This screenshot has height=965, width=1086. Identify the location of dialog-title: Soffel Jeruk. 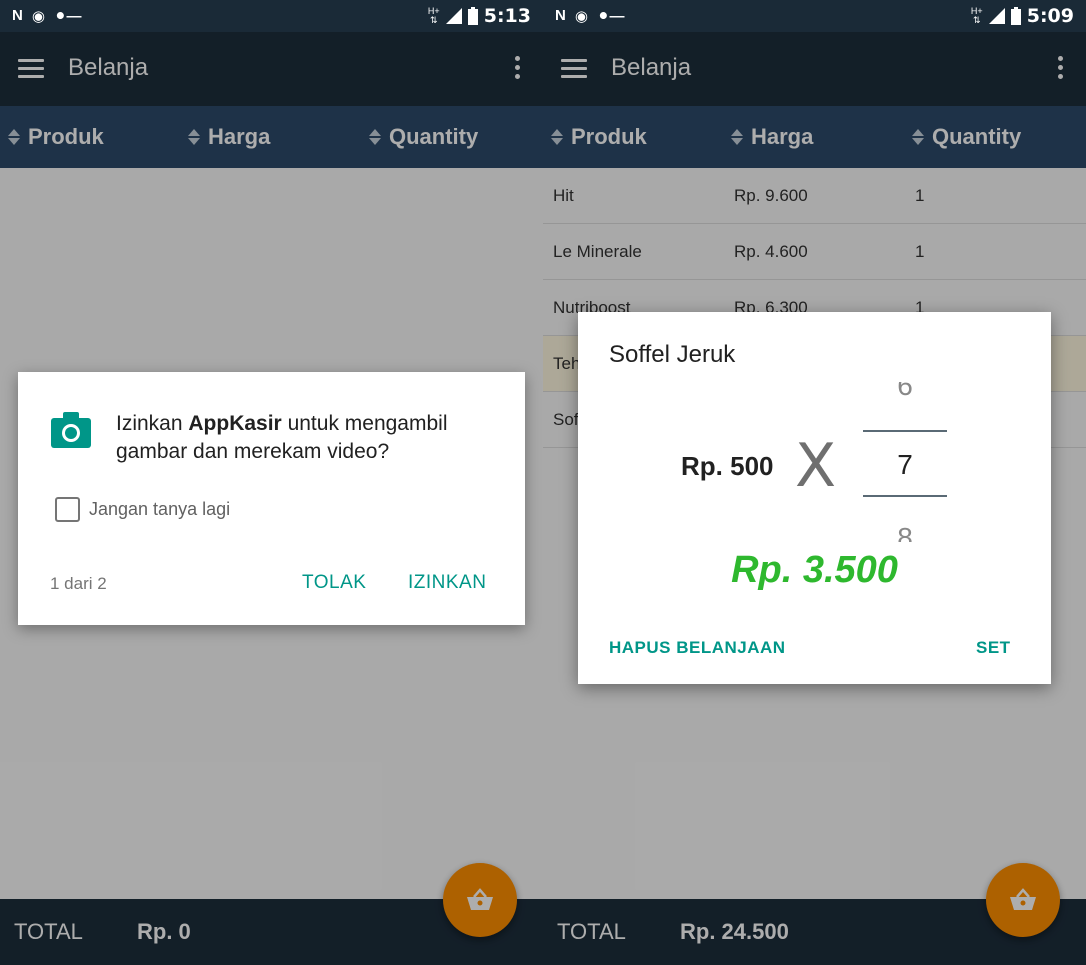
(672, 354).